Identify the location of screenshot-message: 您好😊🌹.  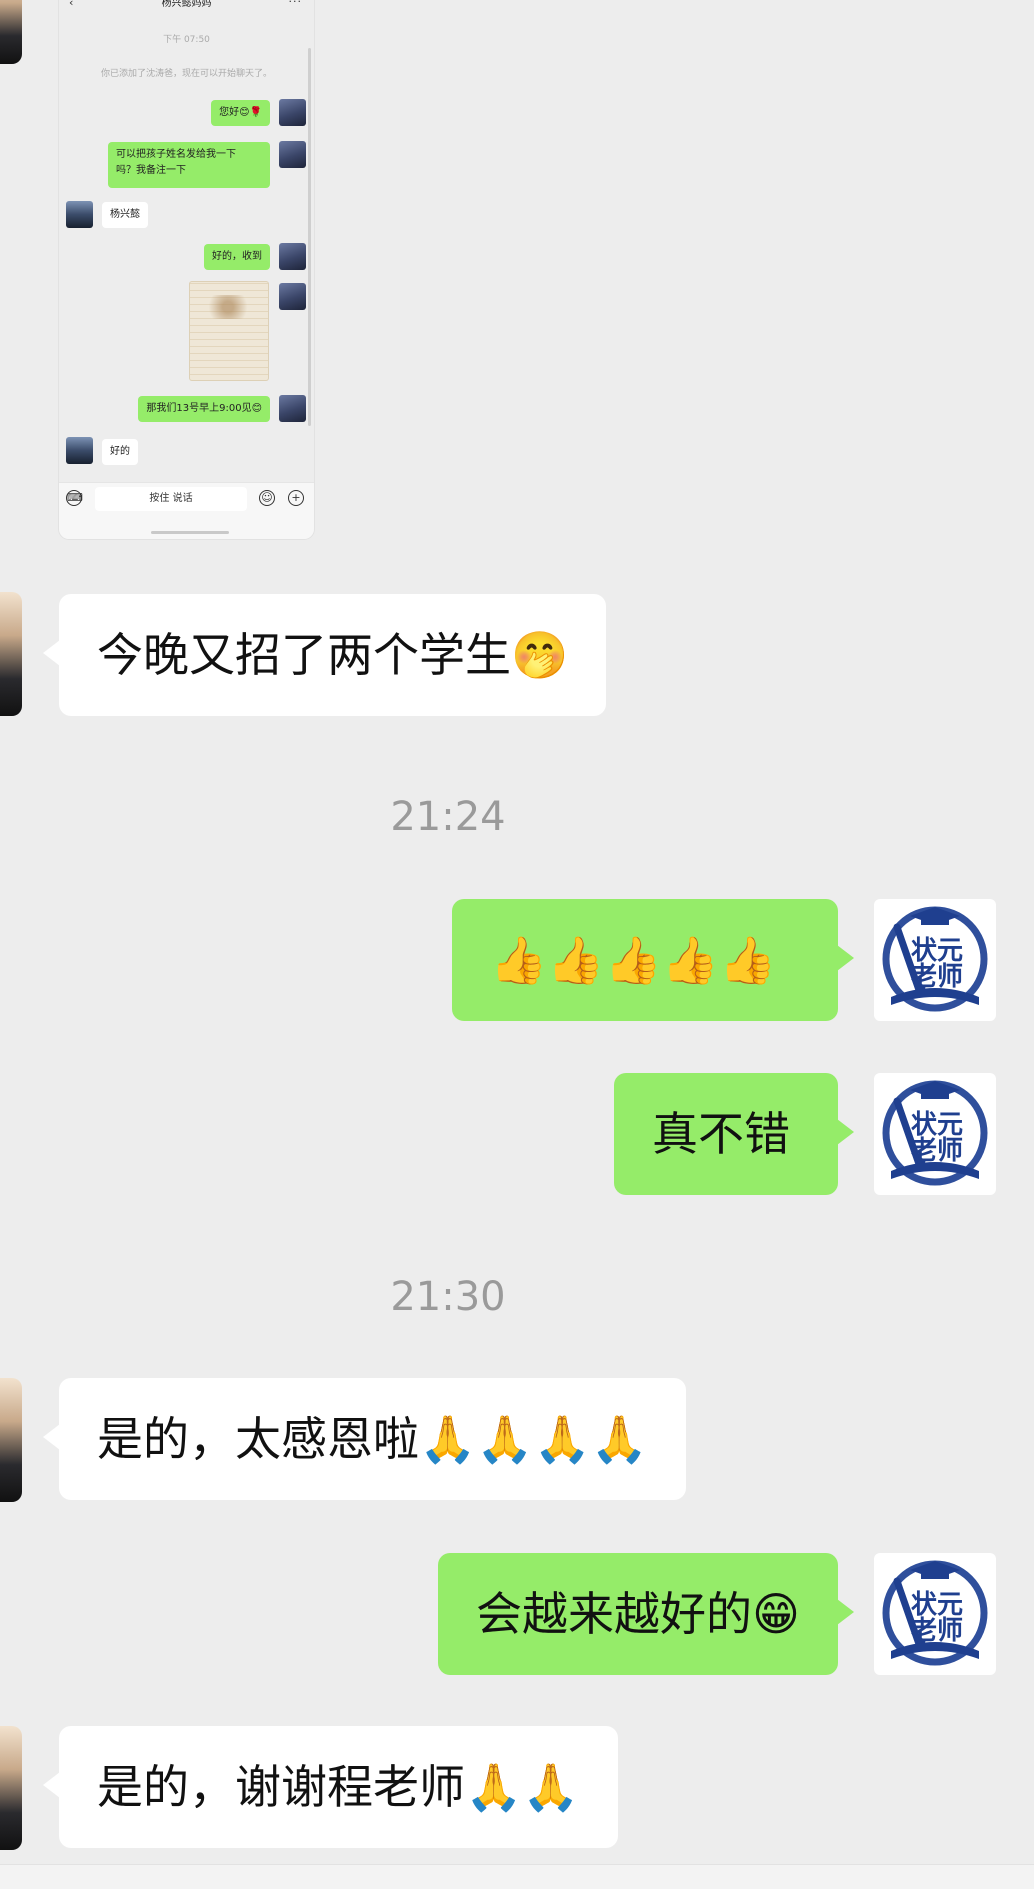
(240, 113).